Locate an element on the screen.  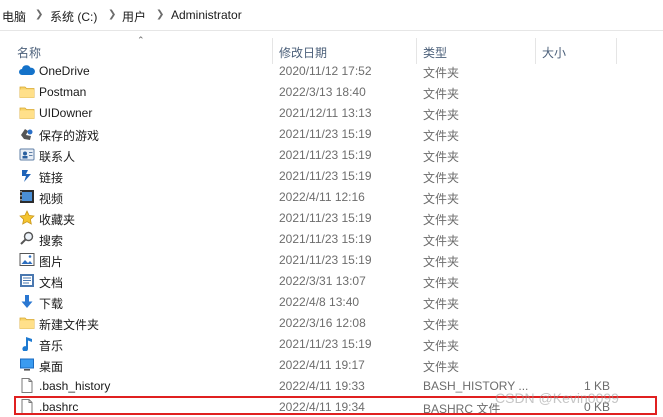
file-row: 文档 2022/3/31 13:07 文件夹 is located at coordinates (331, 280).